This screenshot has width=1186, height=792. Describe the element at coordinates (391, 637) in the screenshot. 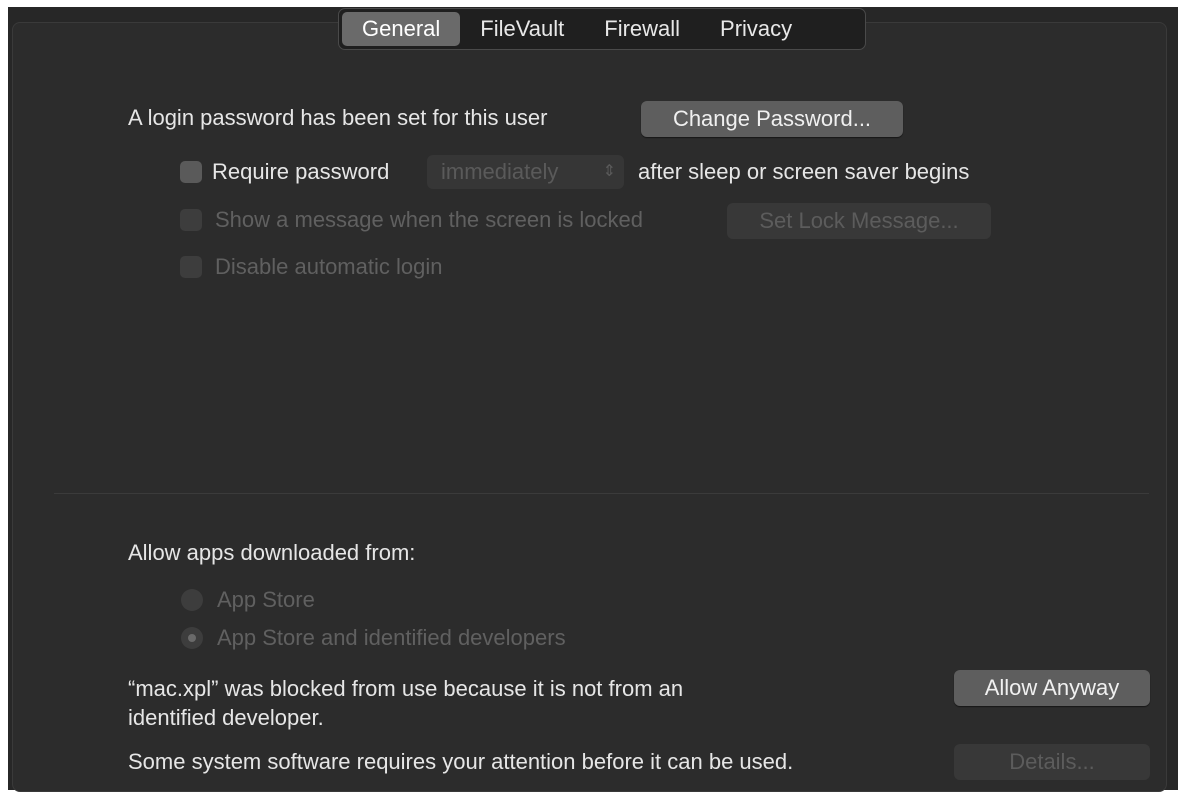

I see `app-store-identified-label: App Store and identified developers` at that location.